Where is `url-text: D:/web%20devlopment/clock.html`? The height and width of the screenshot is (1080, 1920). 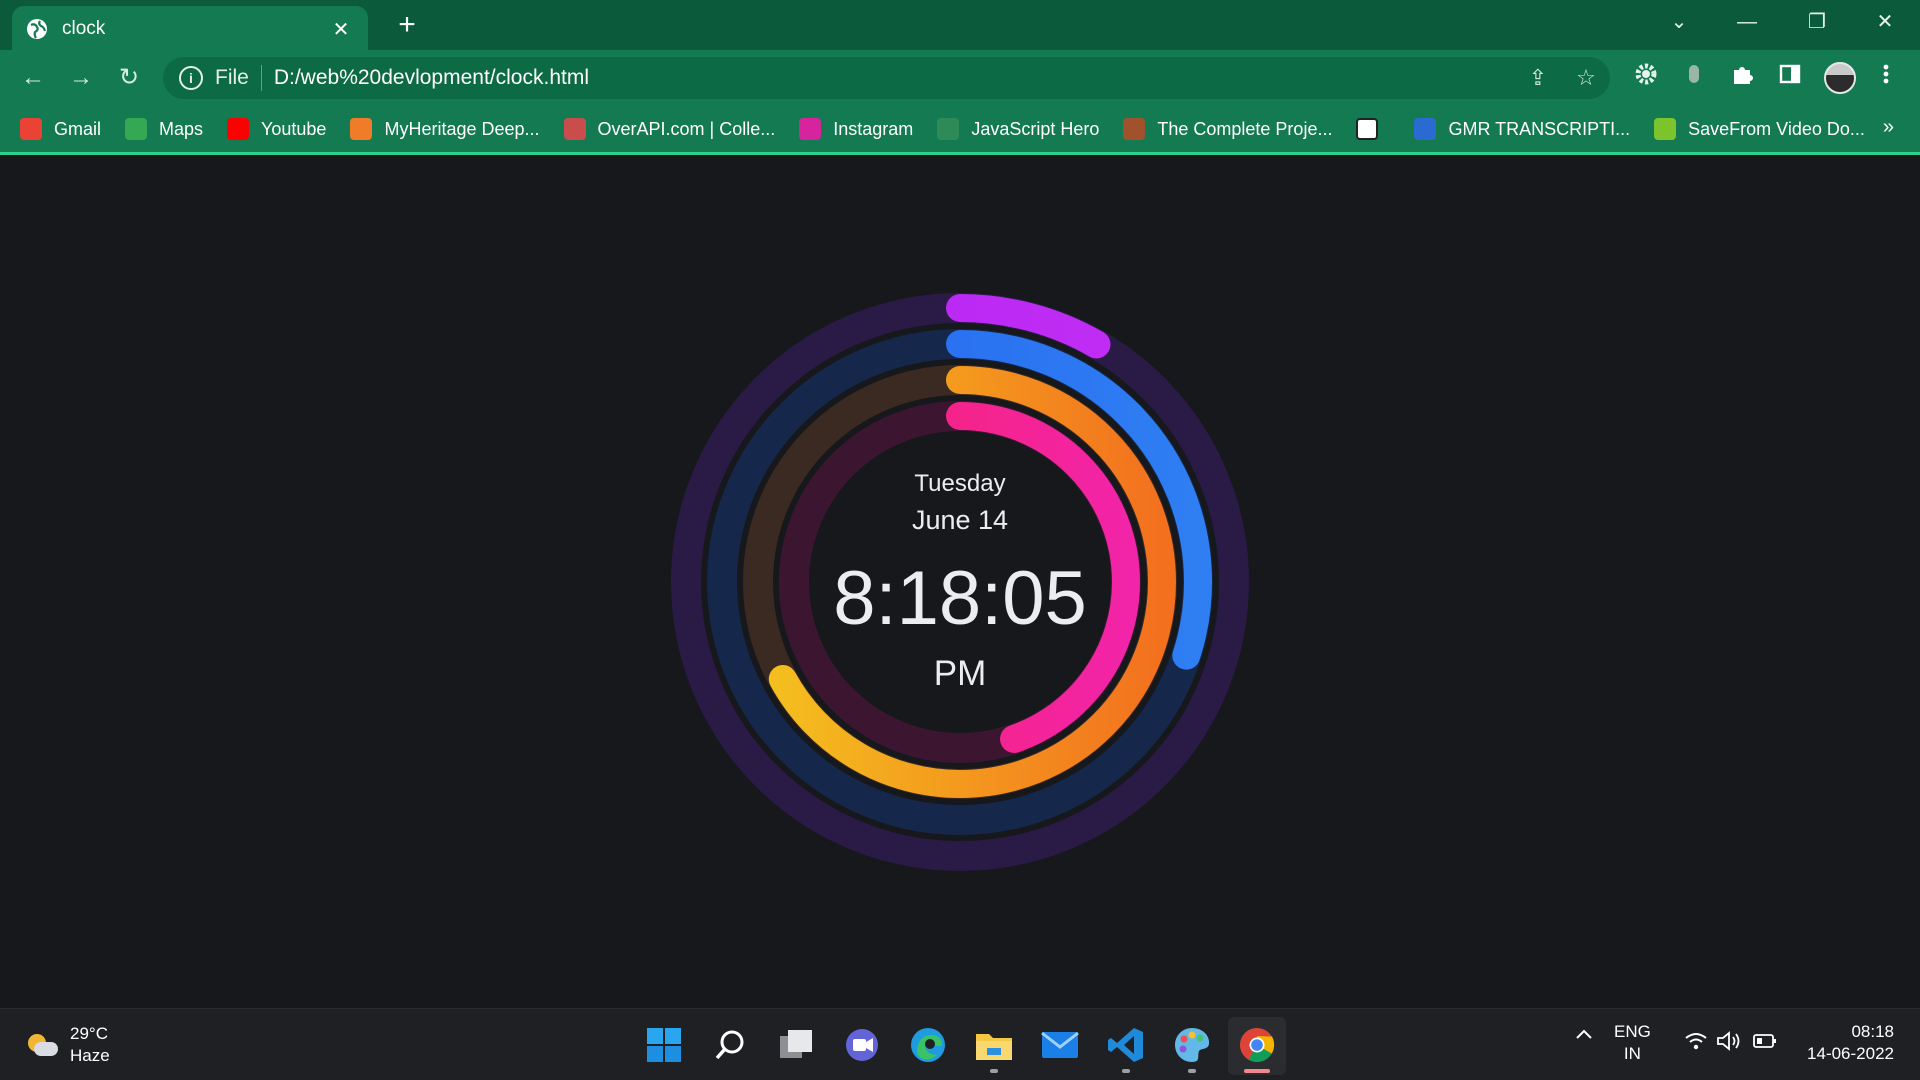 url-text: D:/web%20devlopment/clock.html is located at coordinates (894, 78).